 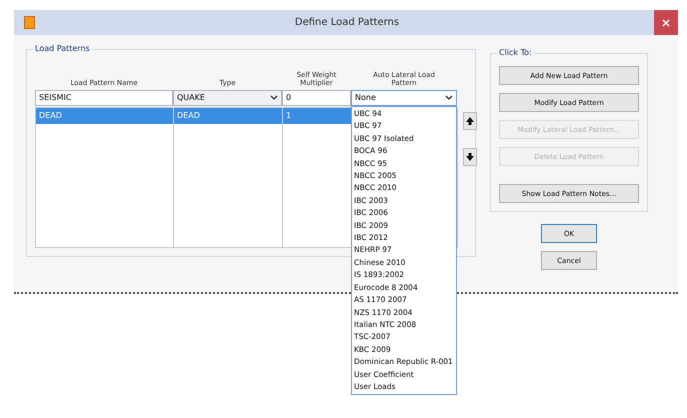 I want to click on move-down-button, so click(x=470, y=157).